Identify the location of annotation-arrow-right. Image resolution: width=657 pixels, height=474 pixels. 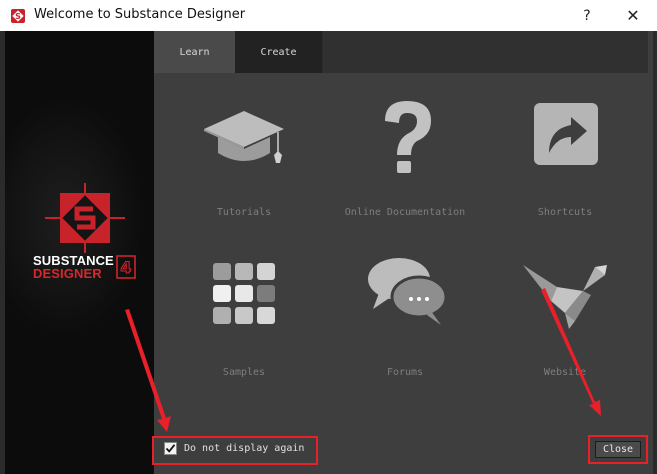
(571, 352).